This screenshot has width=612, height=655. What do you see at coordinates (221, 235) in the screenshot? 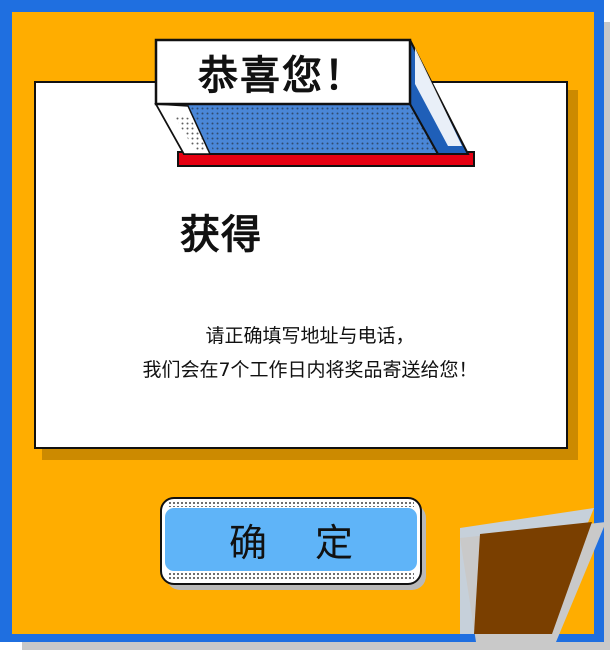
I see `prize-label: 获得` at bounding box center [221, 235].